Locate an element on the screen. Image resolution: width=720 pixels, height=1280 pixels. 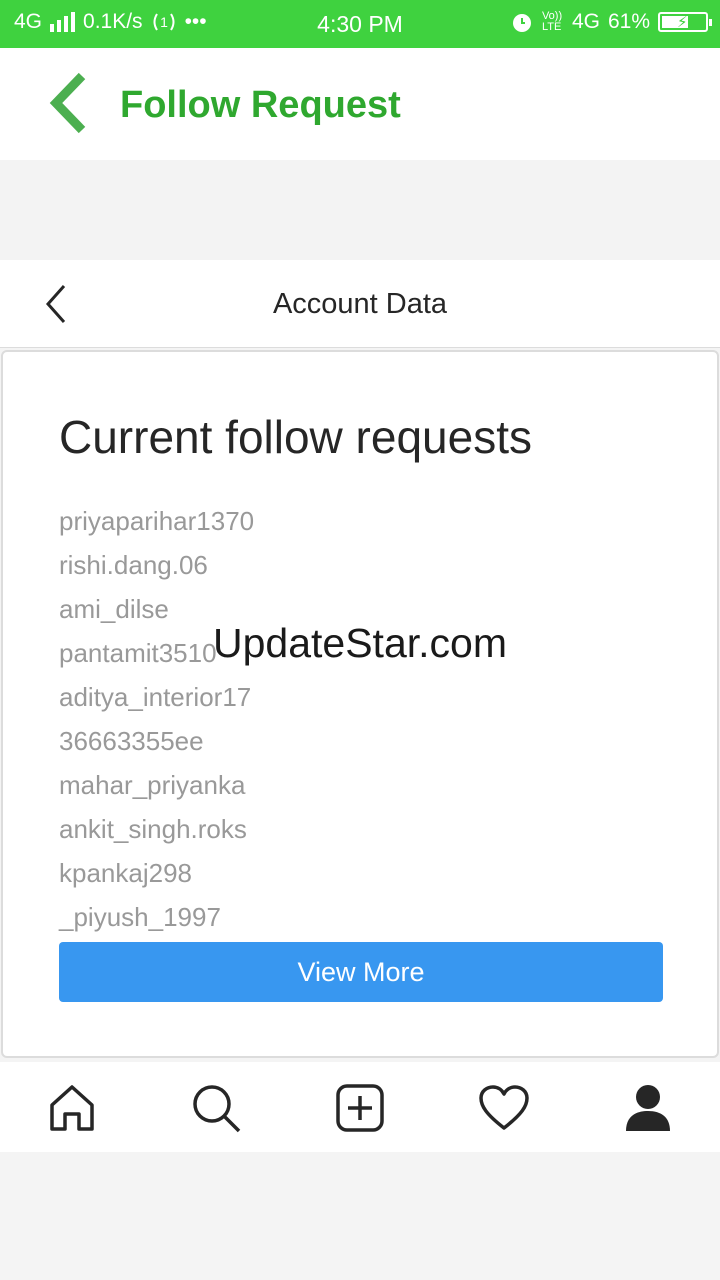
home-icon is located at coordinates (72, 1108).